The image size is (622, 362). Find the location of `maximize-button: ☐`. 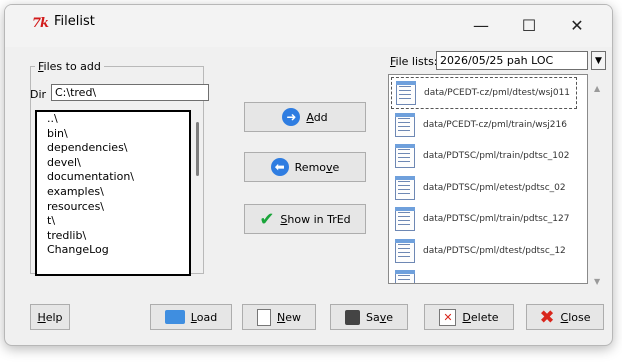

maximize-button: ☐ is located at coordinates (529, 25).